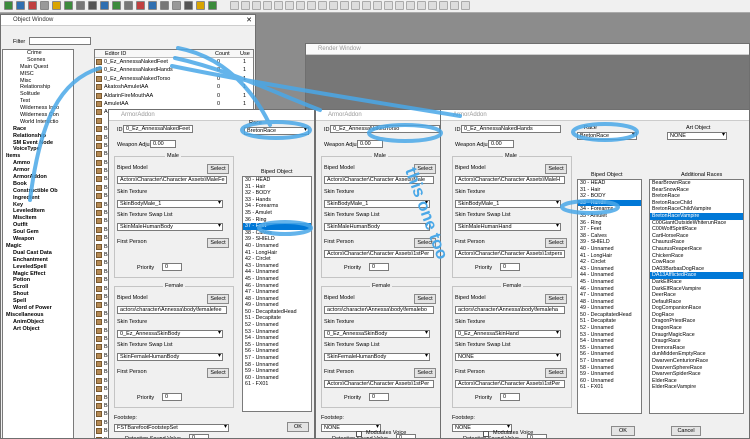  What do you see at coordinates (65, 134) in the screenshot?
I see `annotation-arrow-armoraddon` at bounding box center [65, 134].